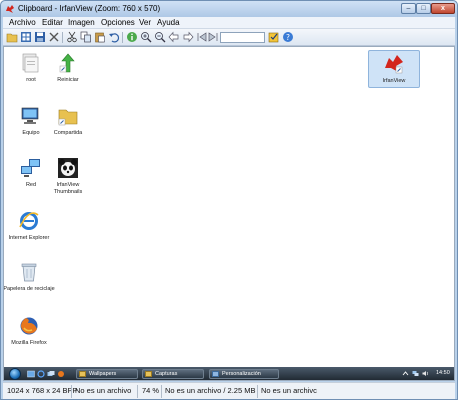 The width and height of the screenshot is (458, 400). I want to click on toolbar-input, so click(242, 37).